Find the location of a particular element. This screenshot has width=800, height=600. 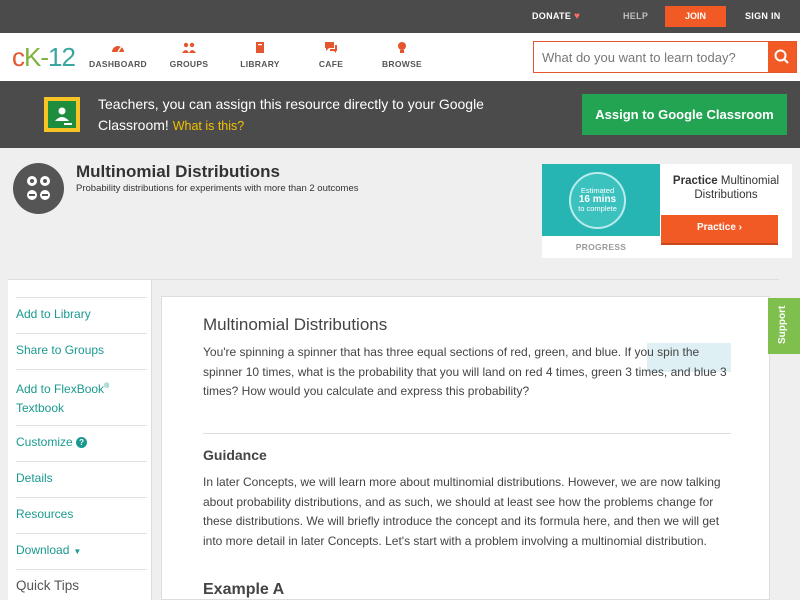

practice-progress-tile: Estimated 16 mins to complete is located at coordinates (601, 200).